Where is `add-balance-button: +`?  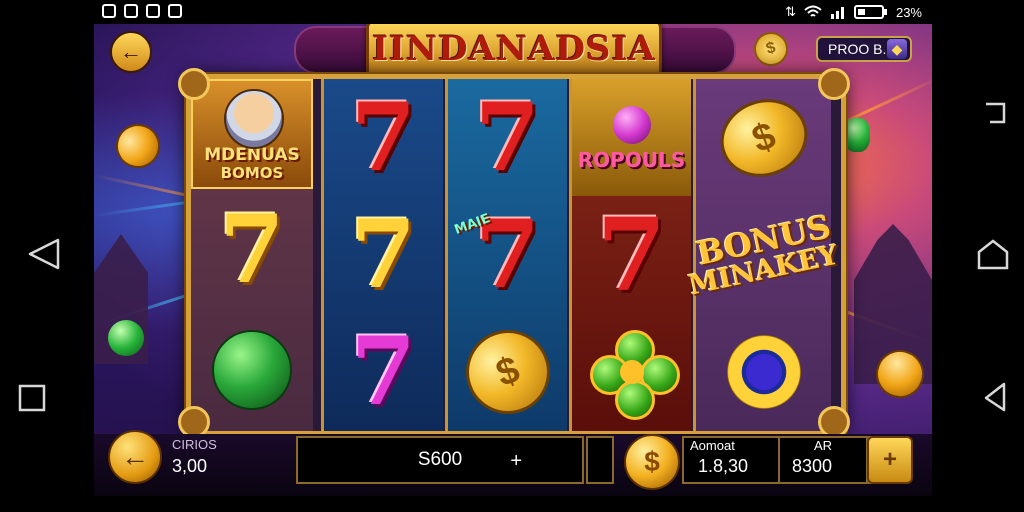 add-balance-button: + is located at coordinates (516, 461).